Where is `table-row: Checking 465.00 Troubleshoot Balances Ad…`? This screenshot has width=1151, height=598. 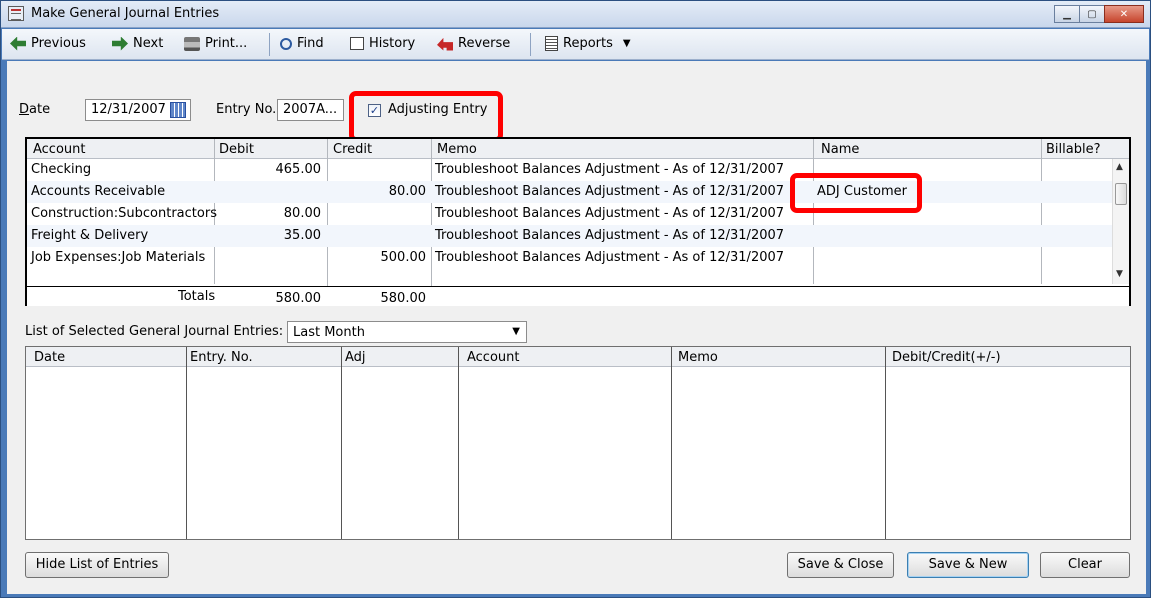 table-row: Checking 465.00 Troubleshoot Balances Ad… is located at coordinates (571, 170).